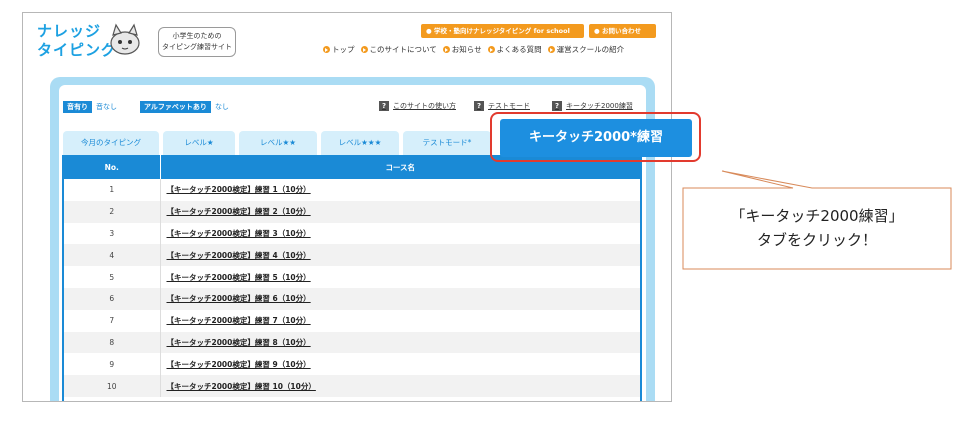 The image size is (969, 426). I want to click on tab-keytouch-2000: キータッチ2000*練習, so click(596, 138).